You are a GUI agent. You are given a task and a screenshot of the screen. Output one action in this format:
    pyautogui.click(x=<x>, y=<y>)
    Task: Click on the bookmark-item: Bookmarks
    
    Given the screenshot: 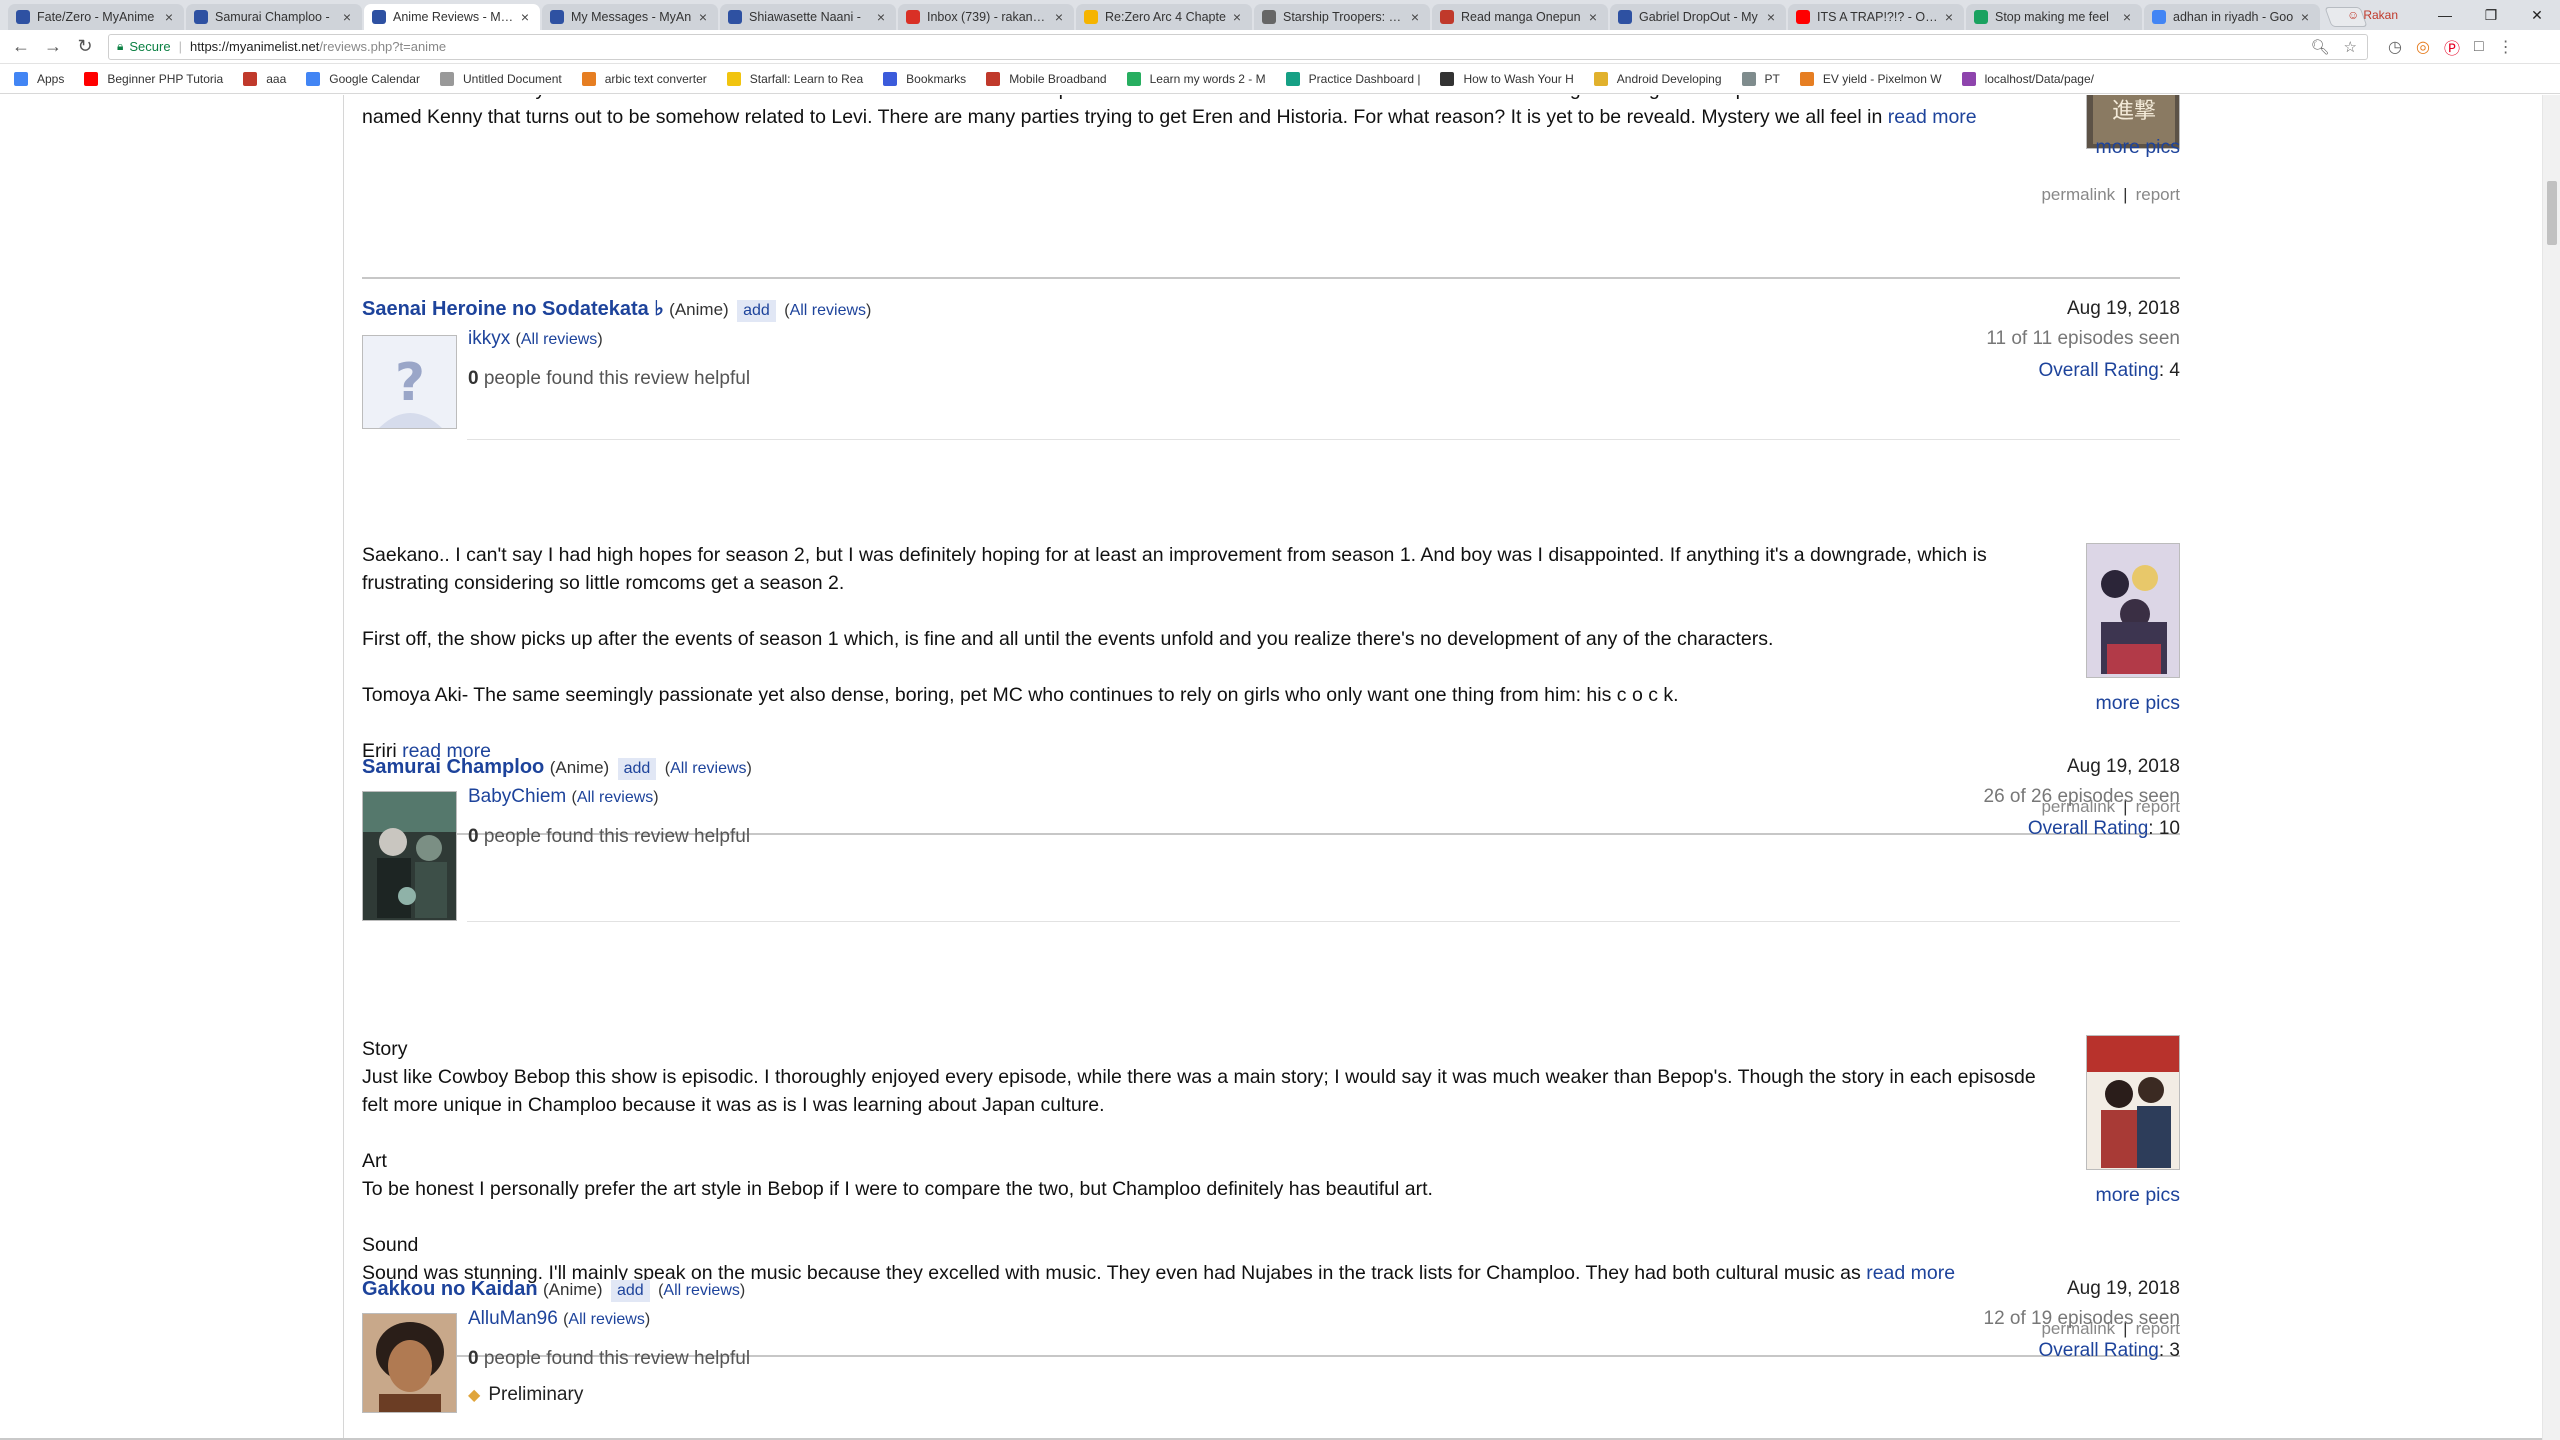 What is the action you would take?
    pyautogui.click(x=924, y=78)
    